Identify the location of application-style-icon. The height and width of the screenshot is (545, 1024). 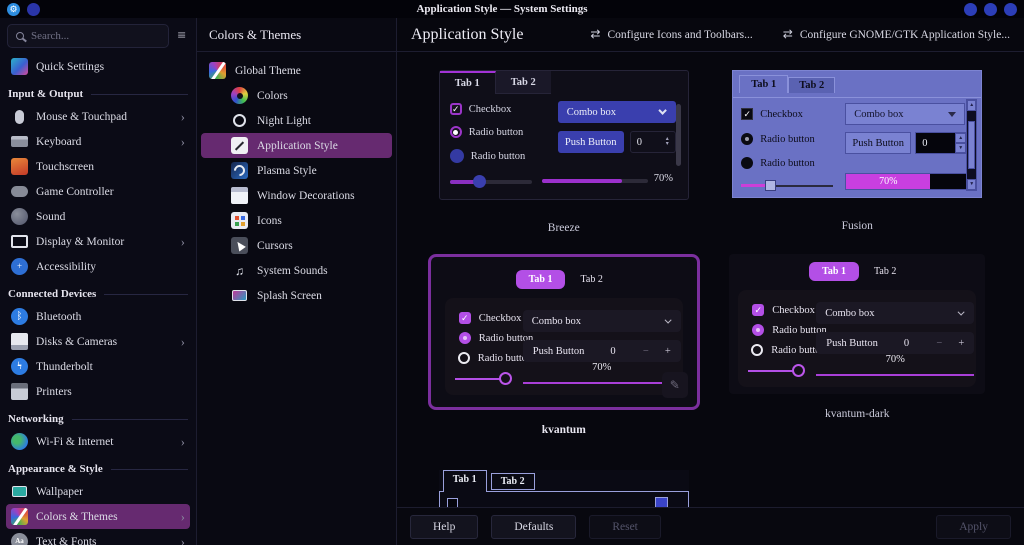
(239, 145).